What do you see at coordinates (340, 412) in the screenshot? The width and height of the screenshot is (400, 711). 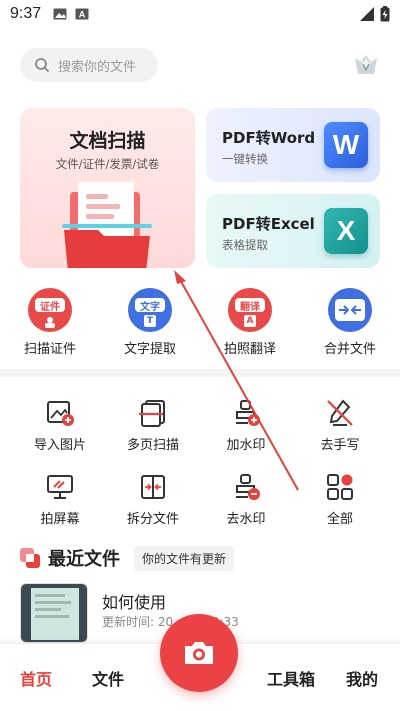 I see `remove-handwriting-icon` at bounding box center [340, 412].